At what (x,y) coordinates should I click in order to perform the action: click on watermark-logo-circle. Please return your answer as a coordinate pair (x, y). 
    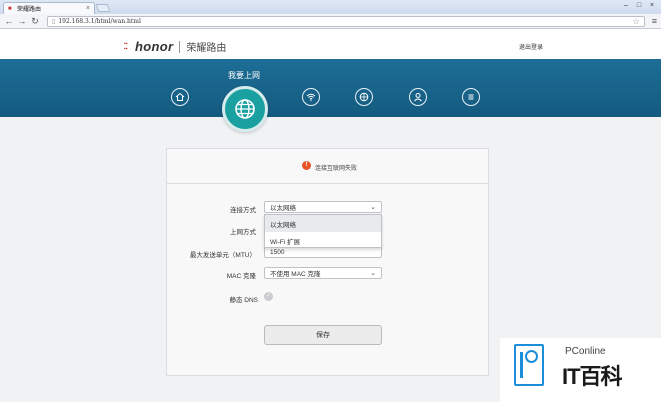
    Looking at the image, I should click on (531, 356).